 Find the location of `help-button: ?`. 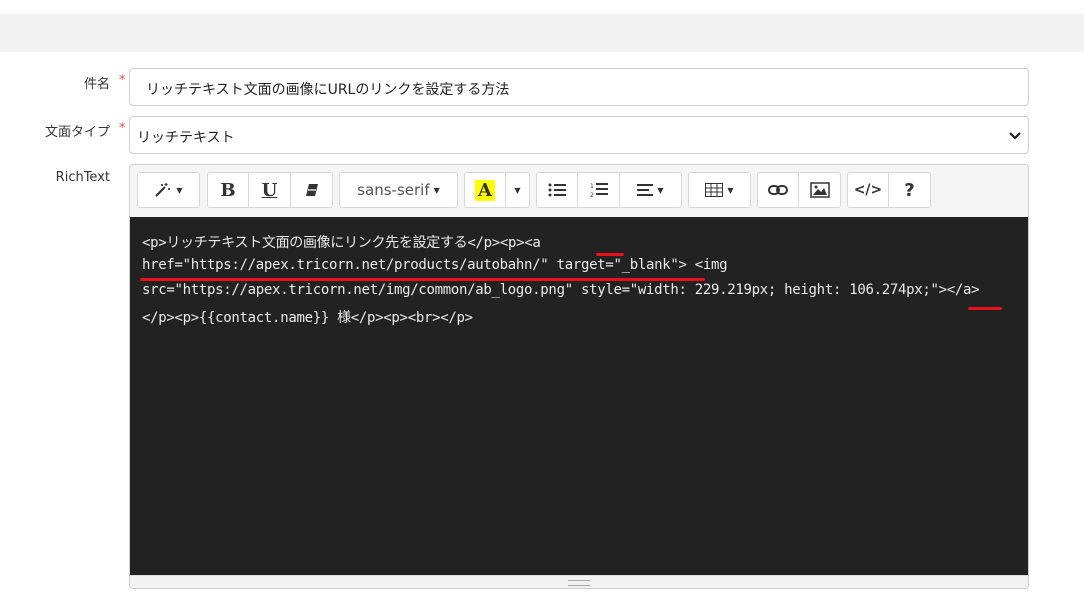

help-button: ? is located at coordinates (910, 190).